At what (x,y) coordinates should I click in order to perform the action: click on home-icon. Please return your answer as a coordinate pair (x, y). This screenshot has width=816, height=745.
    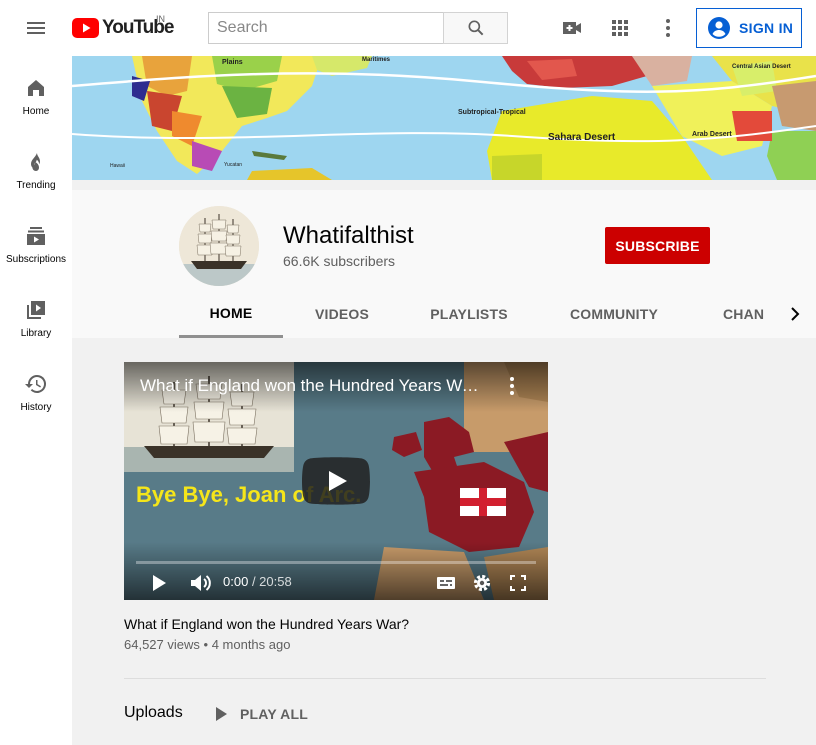
    Looking at the image, I should click on (36, 88).